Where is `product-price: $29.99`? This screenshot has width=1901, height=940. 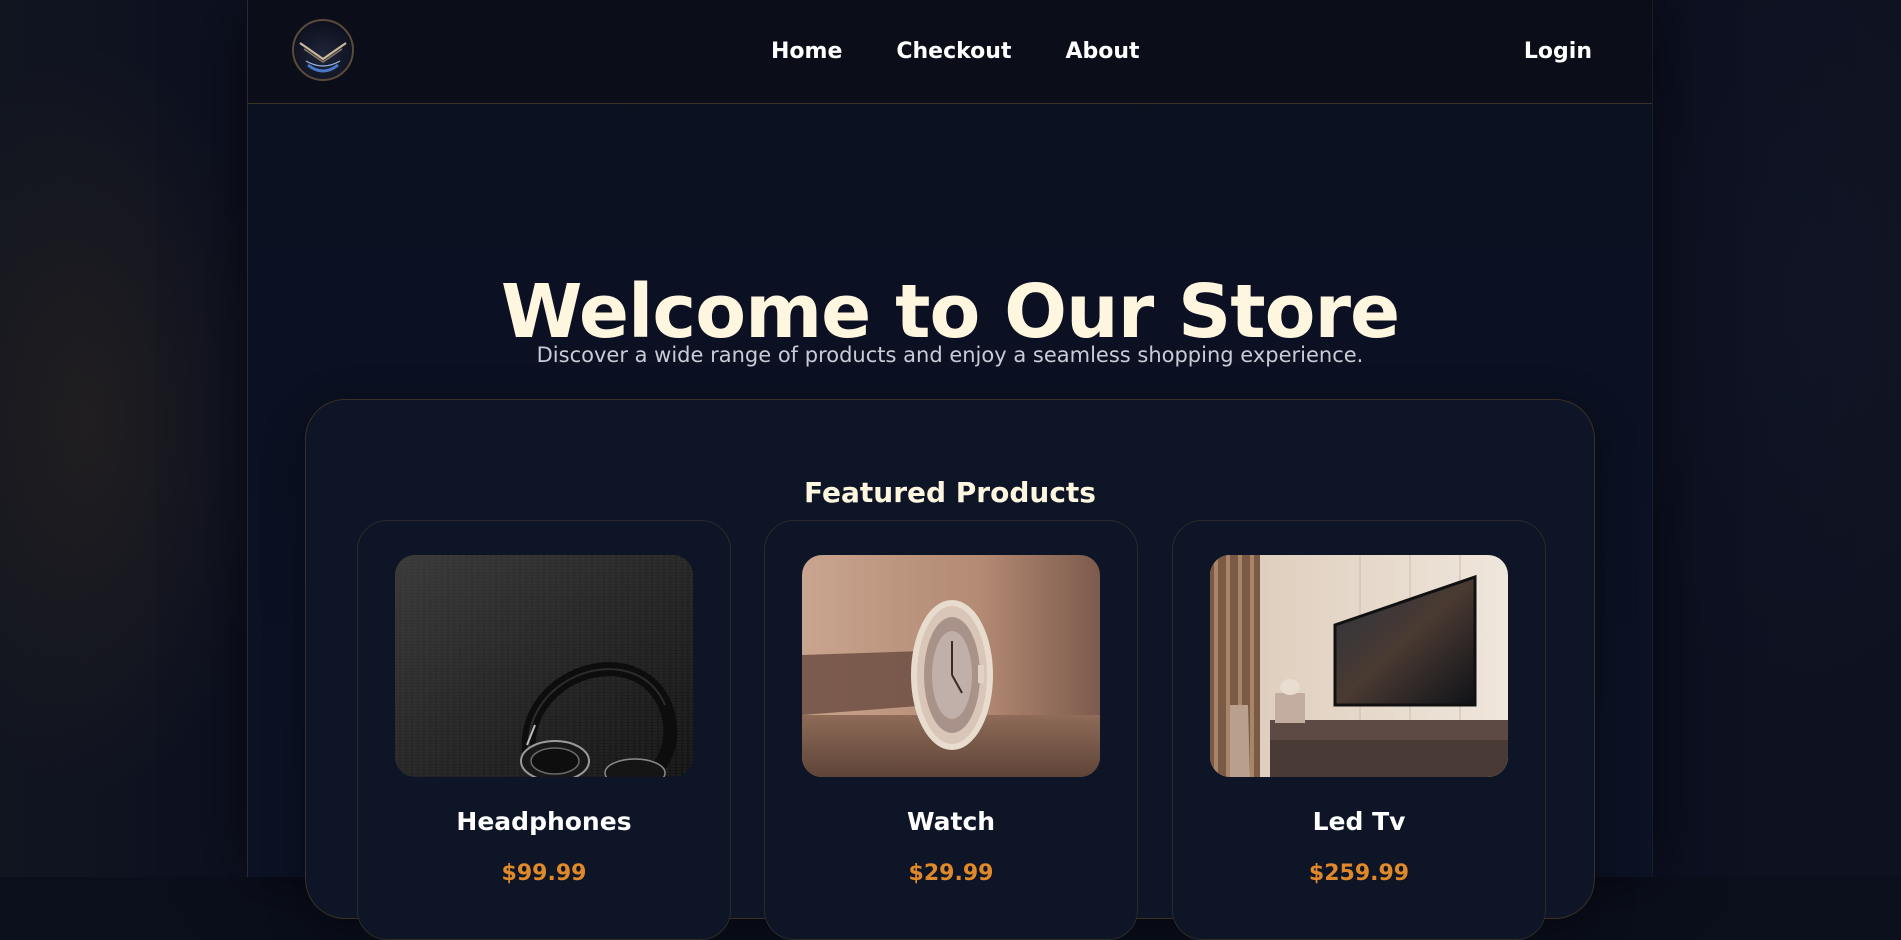
product-price: $29.99 is located at coordinates (951, 873).